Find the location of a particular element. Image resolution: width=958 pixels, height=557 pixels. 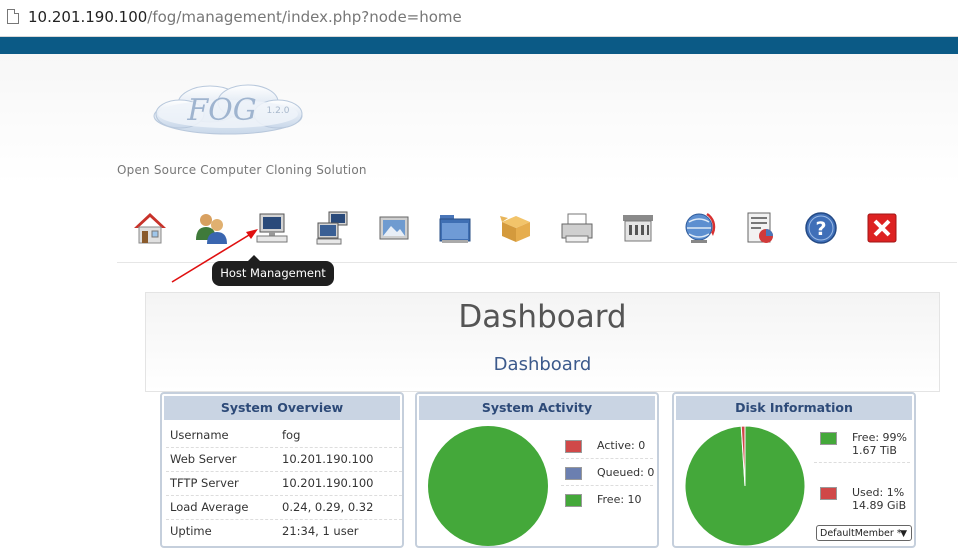

table-row: Uptime 21:34, 1 user is located at coordinates (284, 531).